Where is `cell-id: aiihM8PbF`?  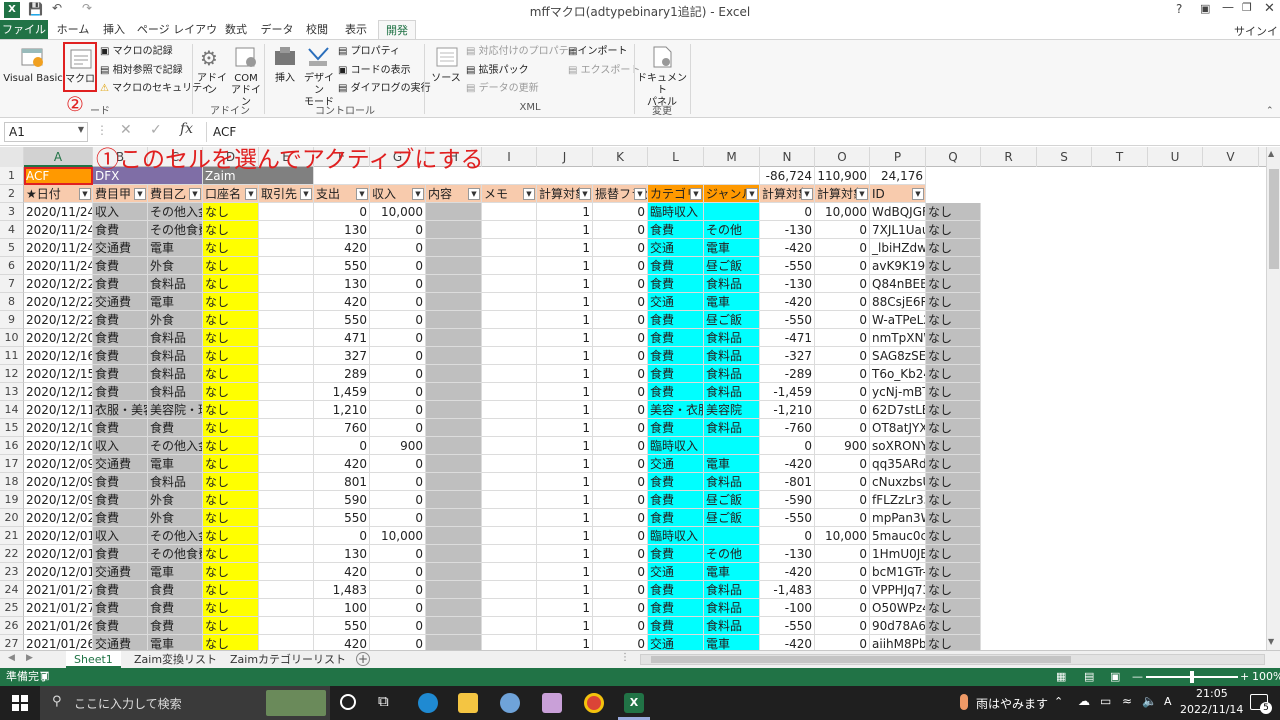 cell-id: aiihM8PbF is located at coordinates (898, 642).